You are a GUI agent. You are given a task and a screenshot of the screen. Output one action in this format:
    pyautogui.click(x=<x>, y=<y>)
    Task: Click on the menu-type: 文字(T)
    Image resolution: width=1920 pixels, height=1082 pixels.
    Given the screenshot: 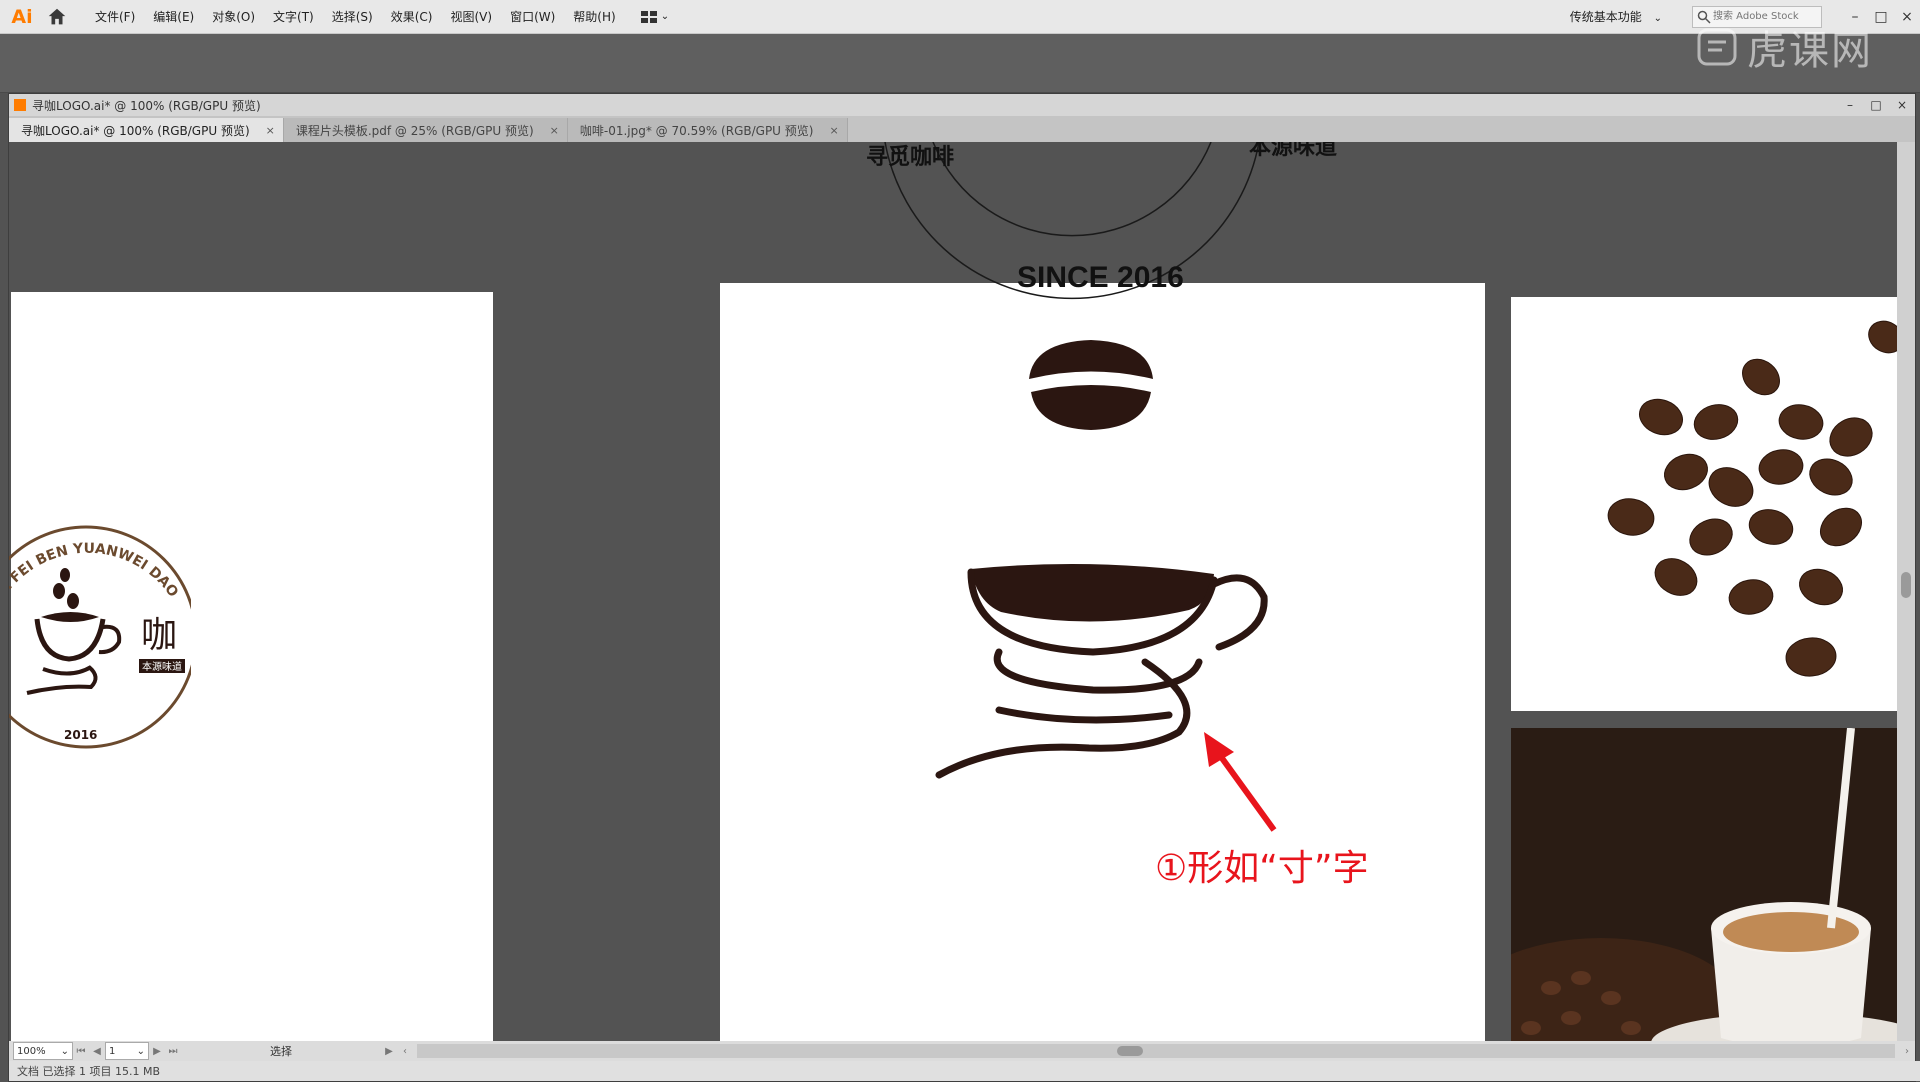 What is the action you would take?
    pyautogui.click(x=293, y=16)
    